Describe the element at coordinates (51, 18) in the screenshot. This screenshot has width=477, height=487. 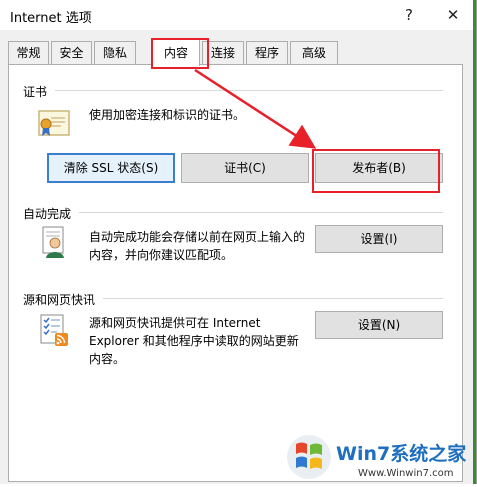
I see `window-title: Internet 选项` at that location.